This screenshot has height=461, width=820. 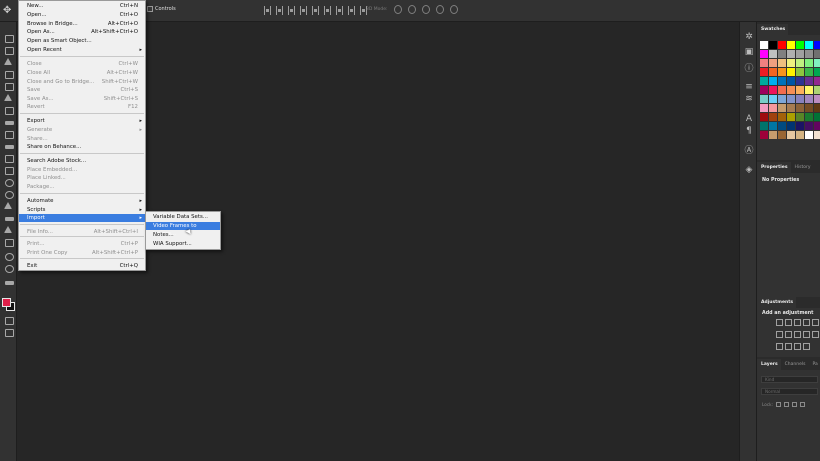 I want to click on paragraph-icon: ¶, so click(x=749, y=131).